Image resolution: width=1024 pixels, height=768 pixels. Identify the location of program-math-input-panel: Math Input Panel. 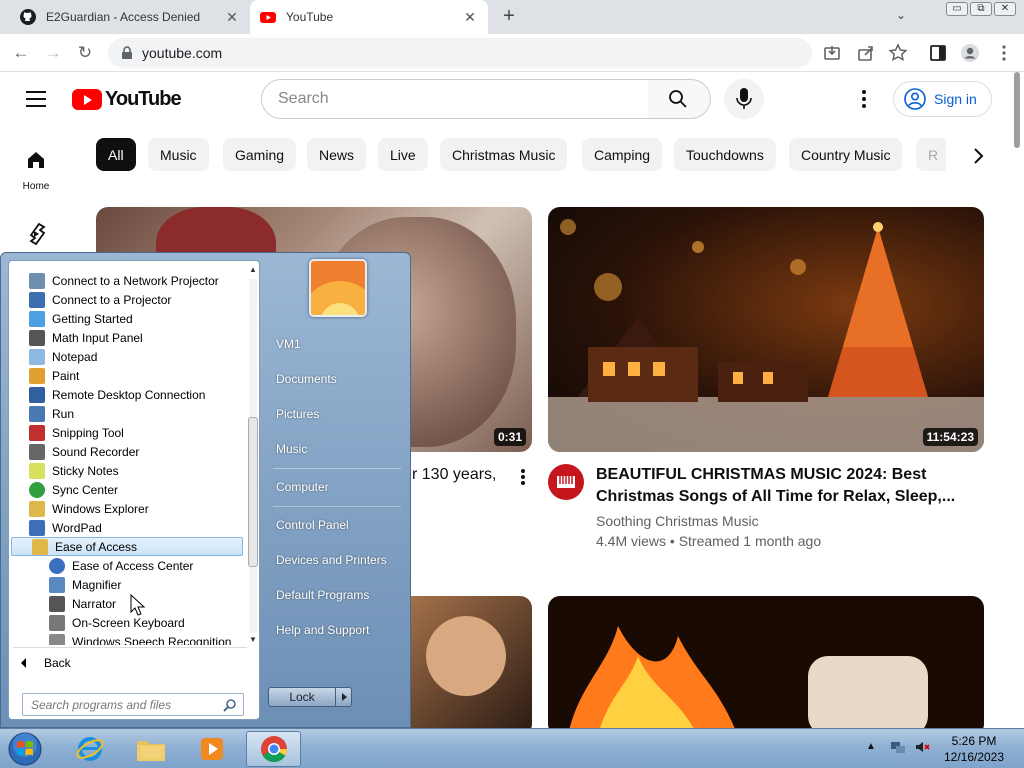
(86, 337).